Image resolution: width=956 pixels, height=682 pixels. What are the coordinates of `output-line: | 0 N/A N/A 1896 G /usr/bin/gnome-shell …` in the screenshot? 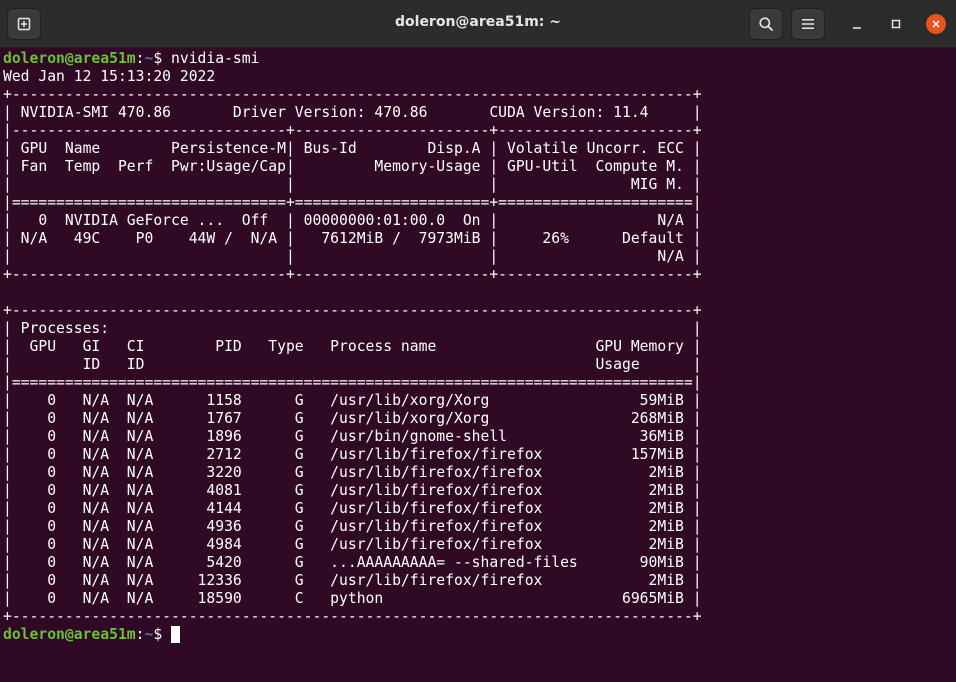 It's located at (352, 436).